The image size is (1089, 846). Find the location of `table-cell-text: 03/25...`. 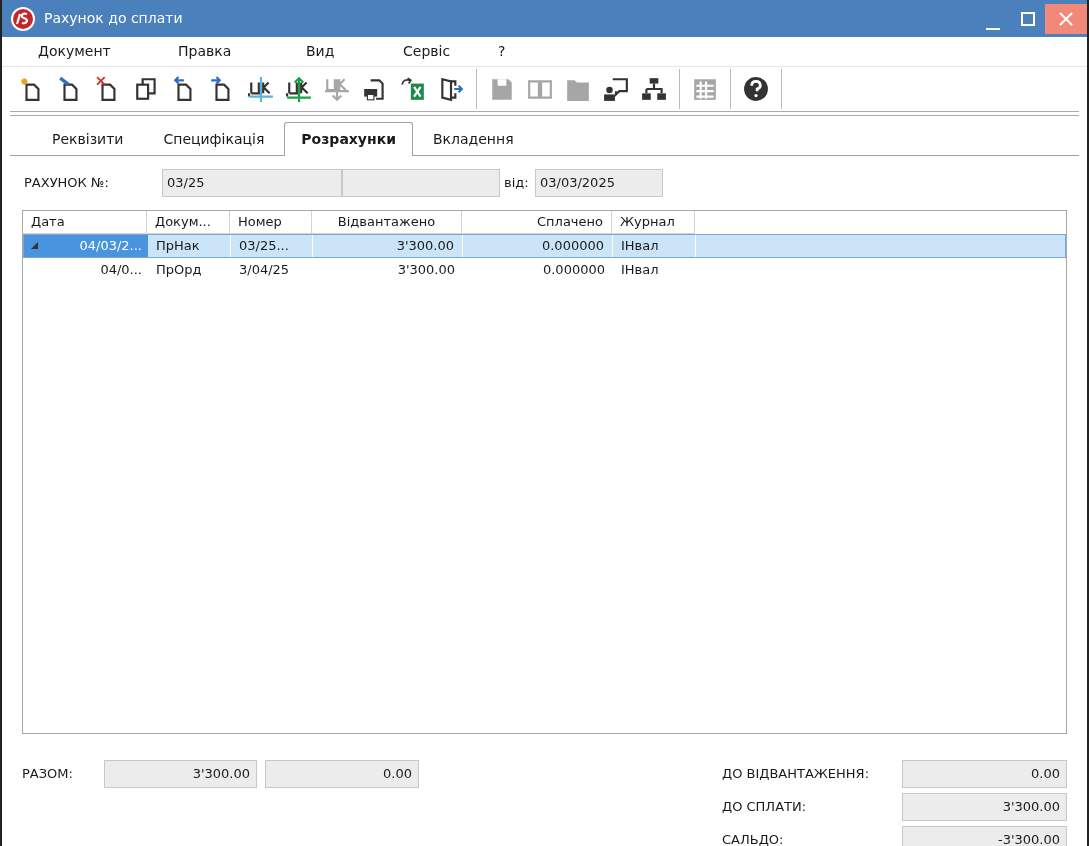

table-cell-text: 03/25... is located at coordinates (264, 246).